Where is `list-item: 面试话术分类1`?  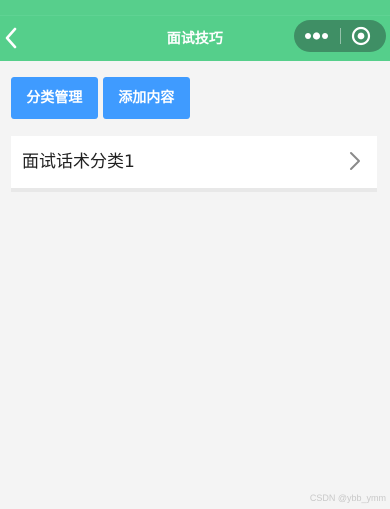
list-item: 面试话术分类1 is located at coordinates (194, 164).